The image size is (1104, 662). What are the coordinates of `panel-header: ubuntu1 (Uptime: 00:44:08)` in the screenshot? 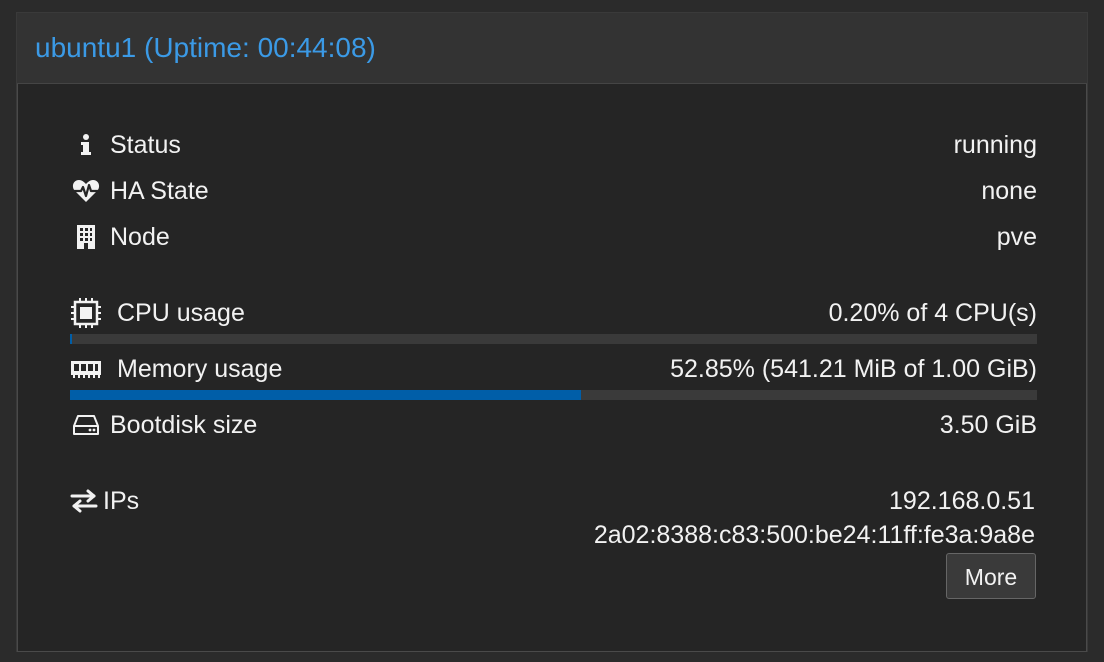 It's located at (552, 48).